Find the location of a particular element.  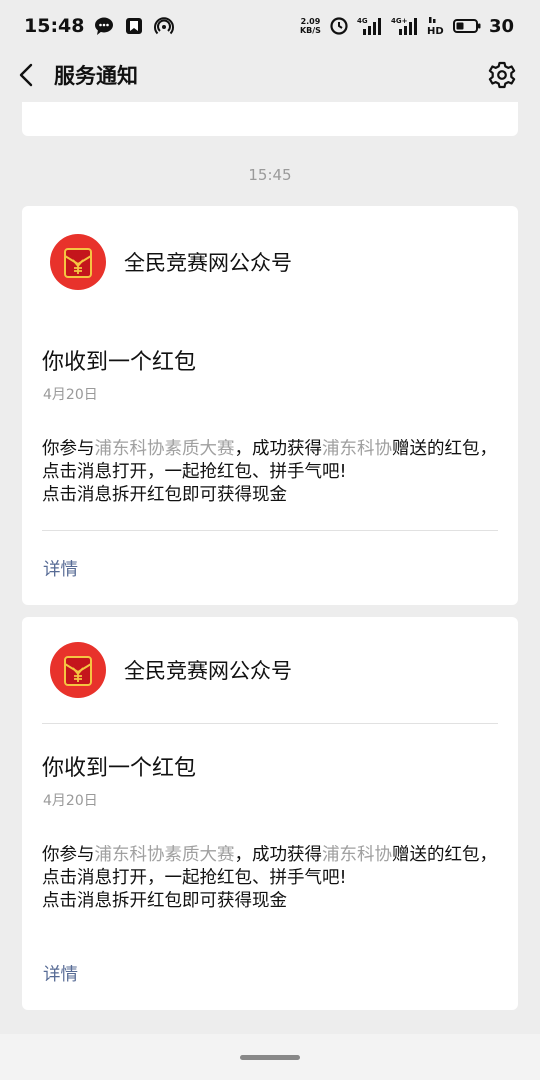

status-right: 2.09 KB/S 4G 4G+ HD 30 is located at coordinates (407, 26).